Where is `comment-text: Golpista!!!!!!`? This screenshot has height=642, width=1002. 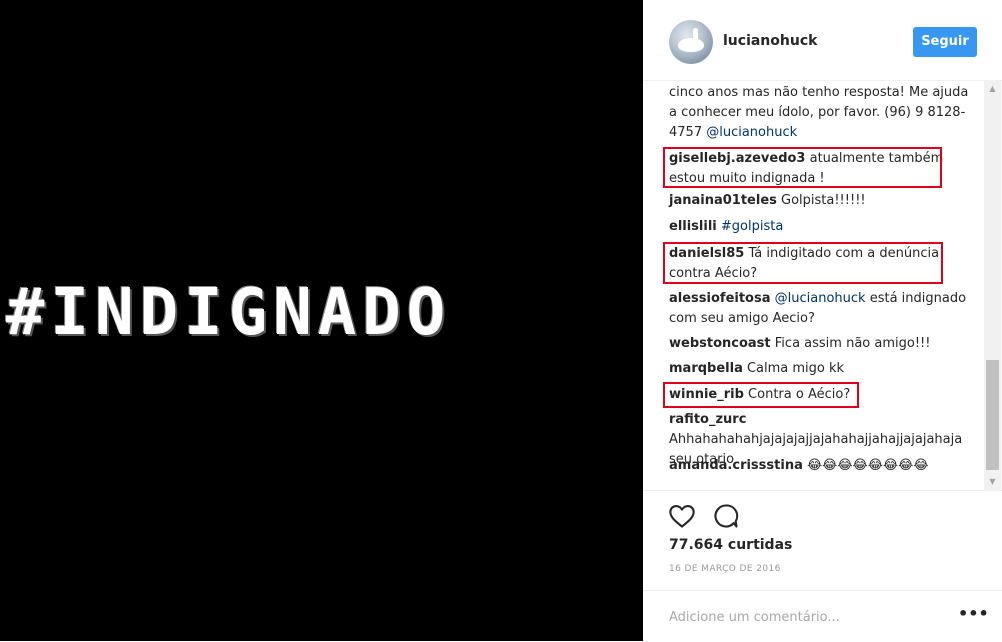 comment-text: Golpista!!!!!! is located at coordinates (821, 200).